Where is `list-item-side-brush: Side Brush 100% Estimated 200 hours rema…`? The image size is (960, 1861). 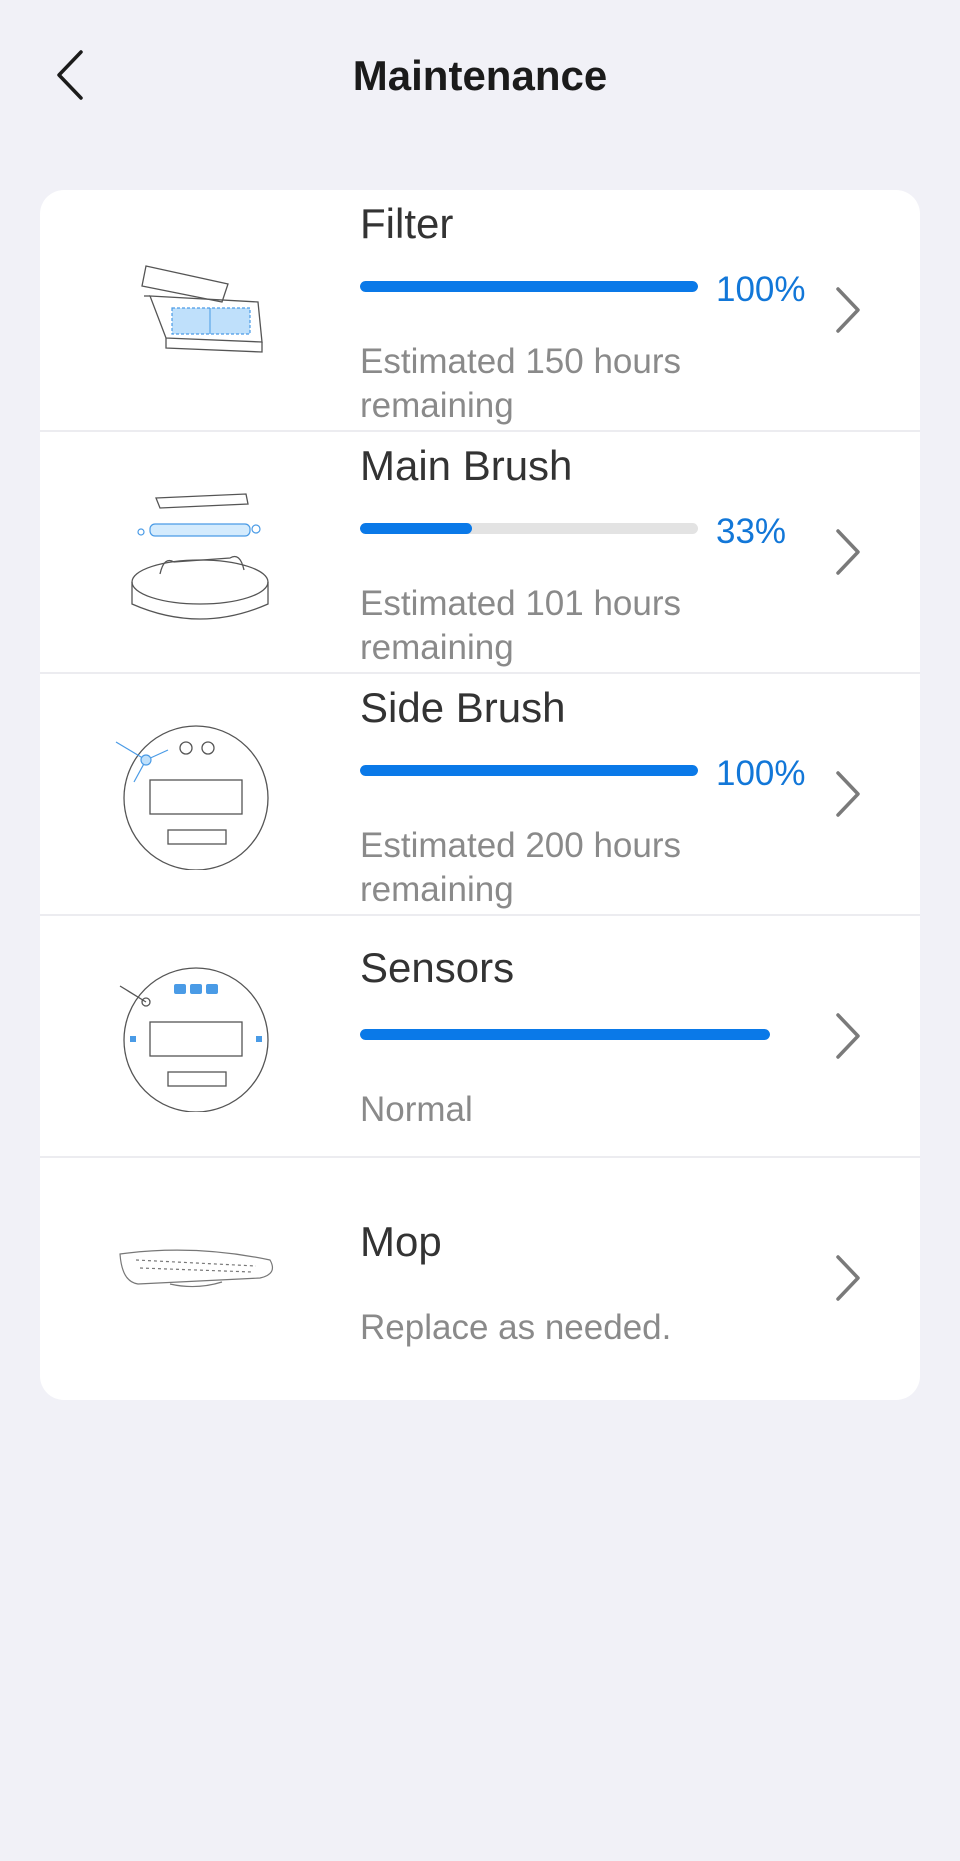 list-item-side-brush: Side Brush 100% Estimated 200 hours rema… is located at coordinates (480, 795).